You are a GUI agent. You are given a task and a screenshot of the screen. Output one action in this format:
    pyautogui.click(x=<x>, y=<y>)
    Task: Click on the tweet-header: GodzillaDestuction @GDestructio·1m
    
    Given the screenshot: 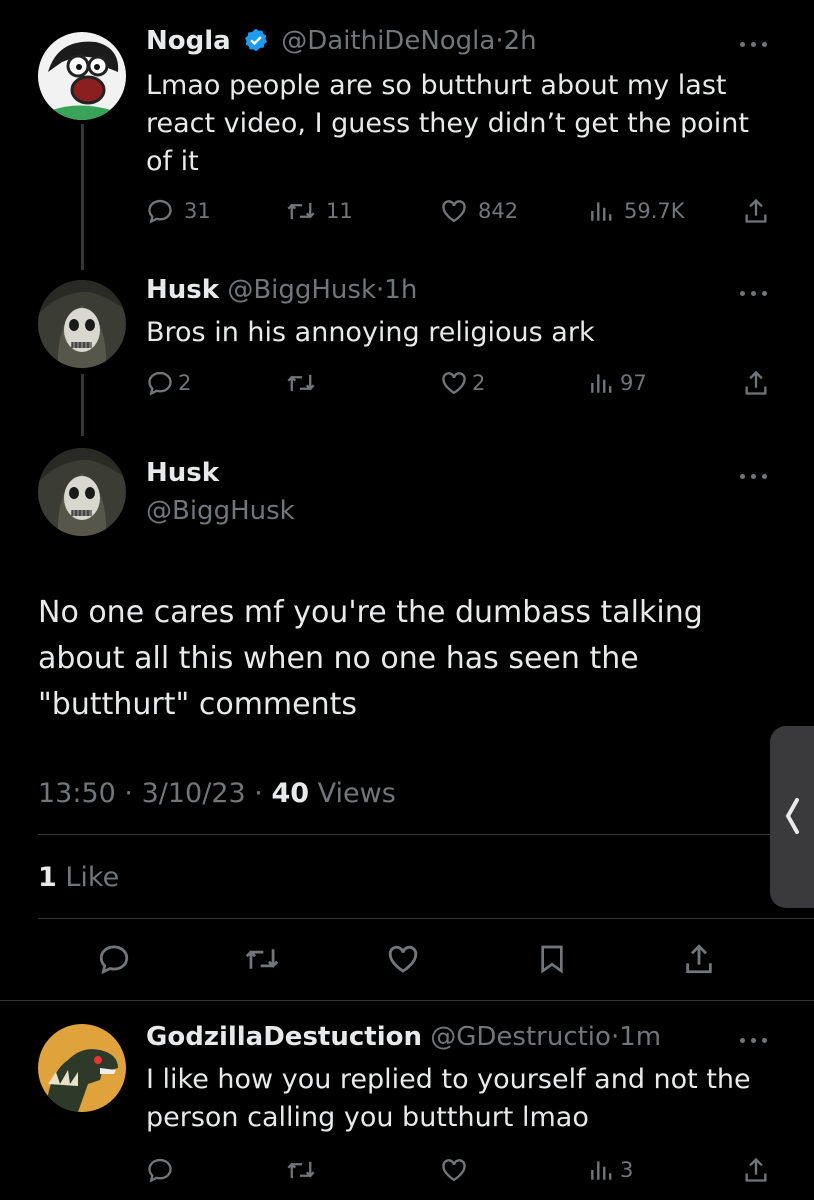 What is the action you would take?
    pyautogui.click(x=404, y=1037)
    